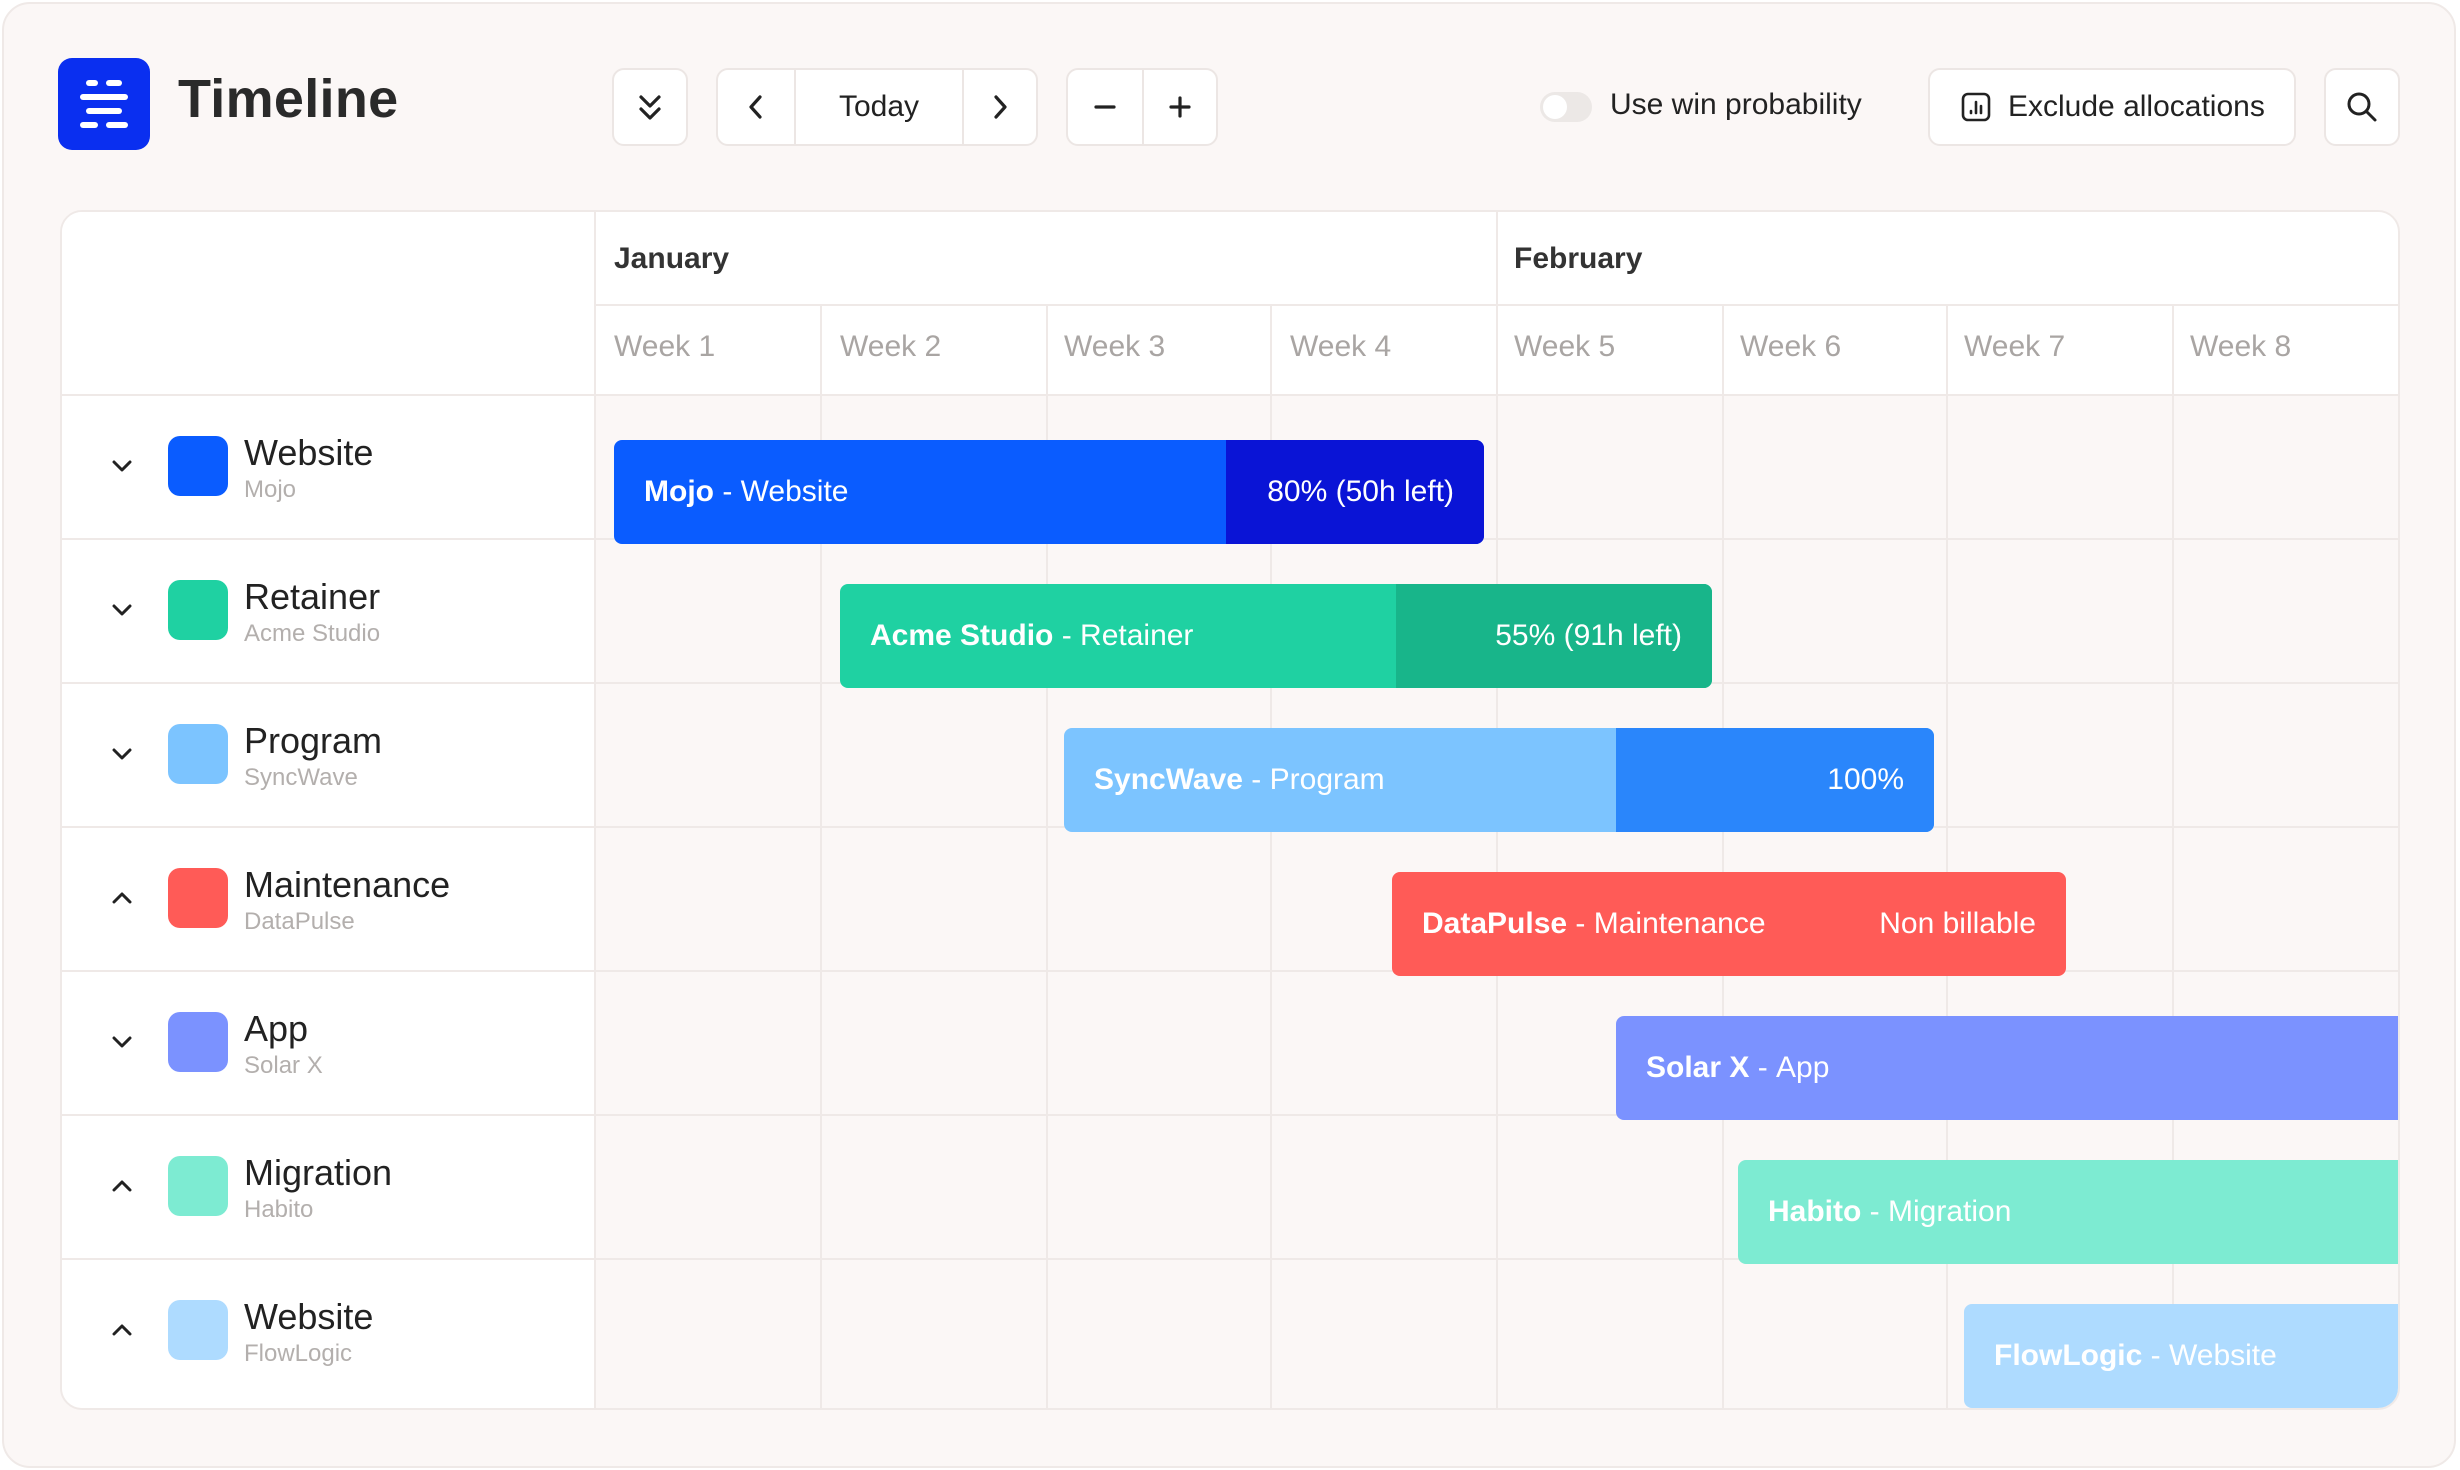 The height and width of the screenshot is (1470, 2460). I want to click on client-name: Solar X, so click(283, 1065).